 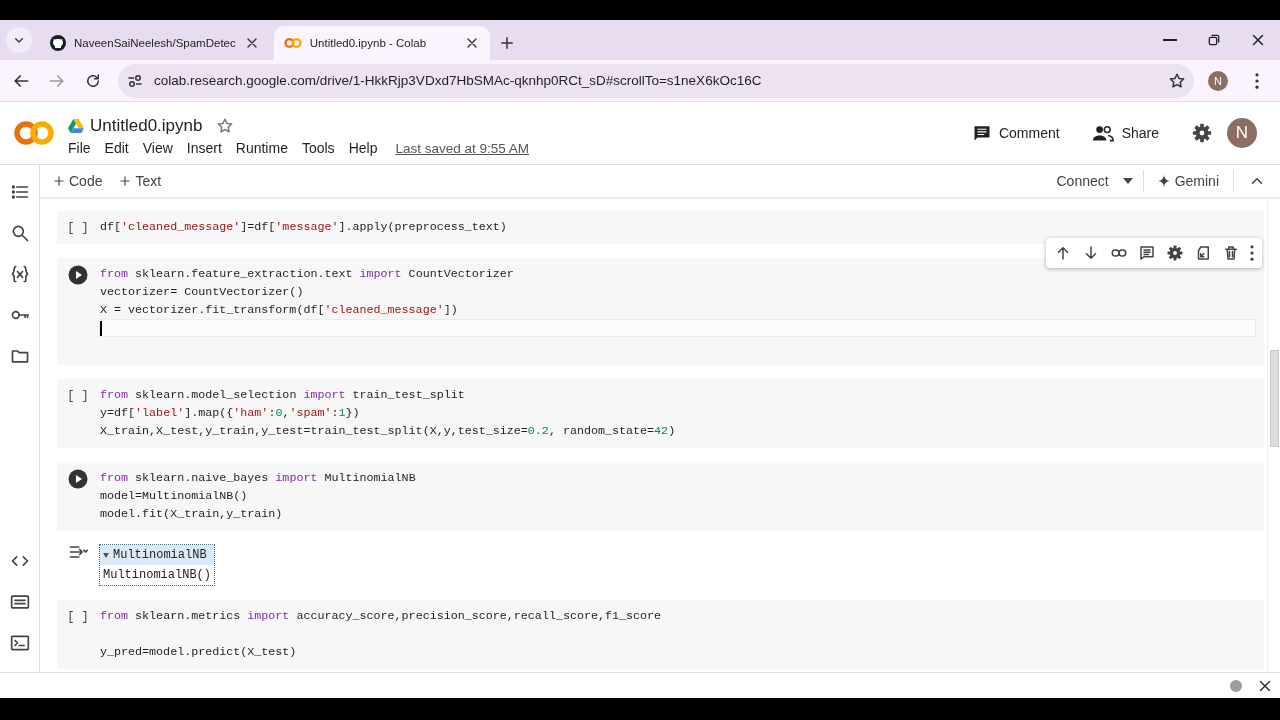 I want to click on variables-icon, so click(x=19, y=274).